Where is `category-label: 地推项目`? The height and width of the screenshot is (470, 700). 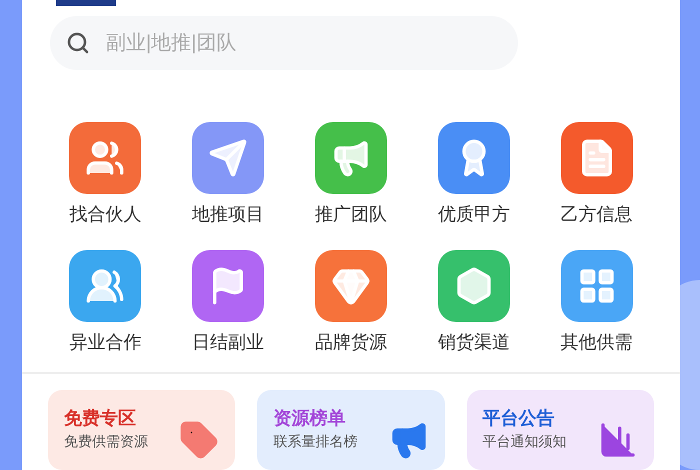 category-label: 地推项目 is located at coordinates (228, 214).